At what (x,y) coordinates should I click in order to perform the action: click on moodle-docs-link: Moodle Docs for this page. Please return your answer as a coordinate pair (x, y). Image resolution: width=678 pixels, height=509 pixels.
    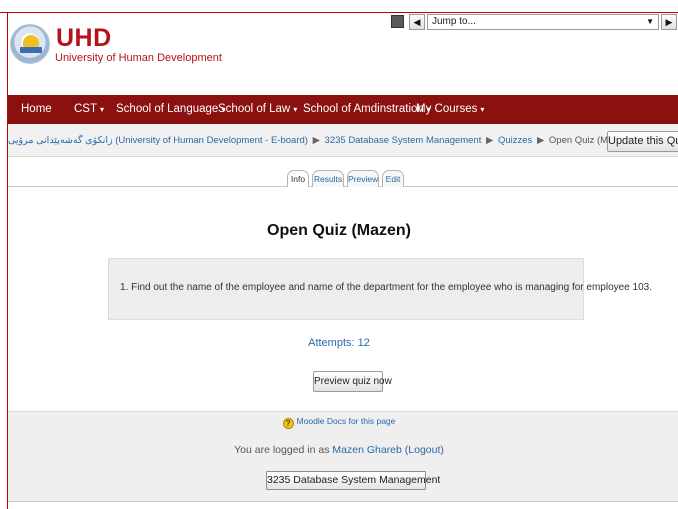
    Looking at the image, I should click on (346, 421).